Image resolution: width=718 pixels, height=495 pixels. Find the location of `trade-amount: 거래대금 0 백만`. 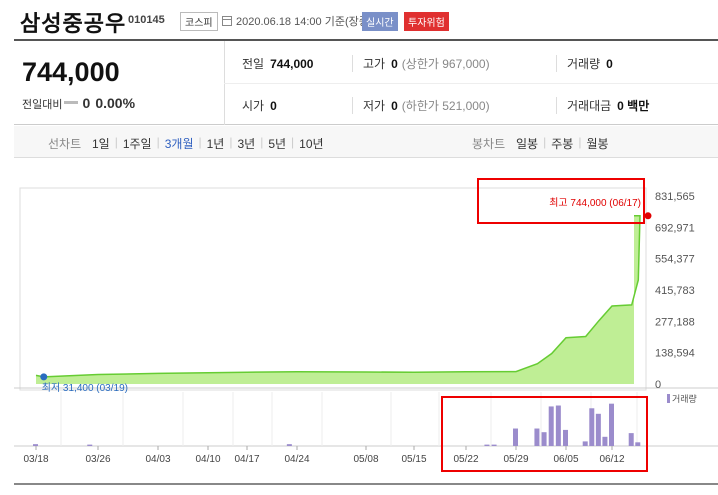

trade-amount: 거래대금 0 백만 is located at coordinates (602, 105).